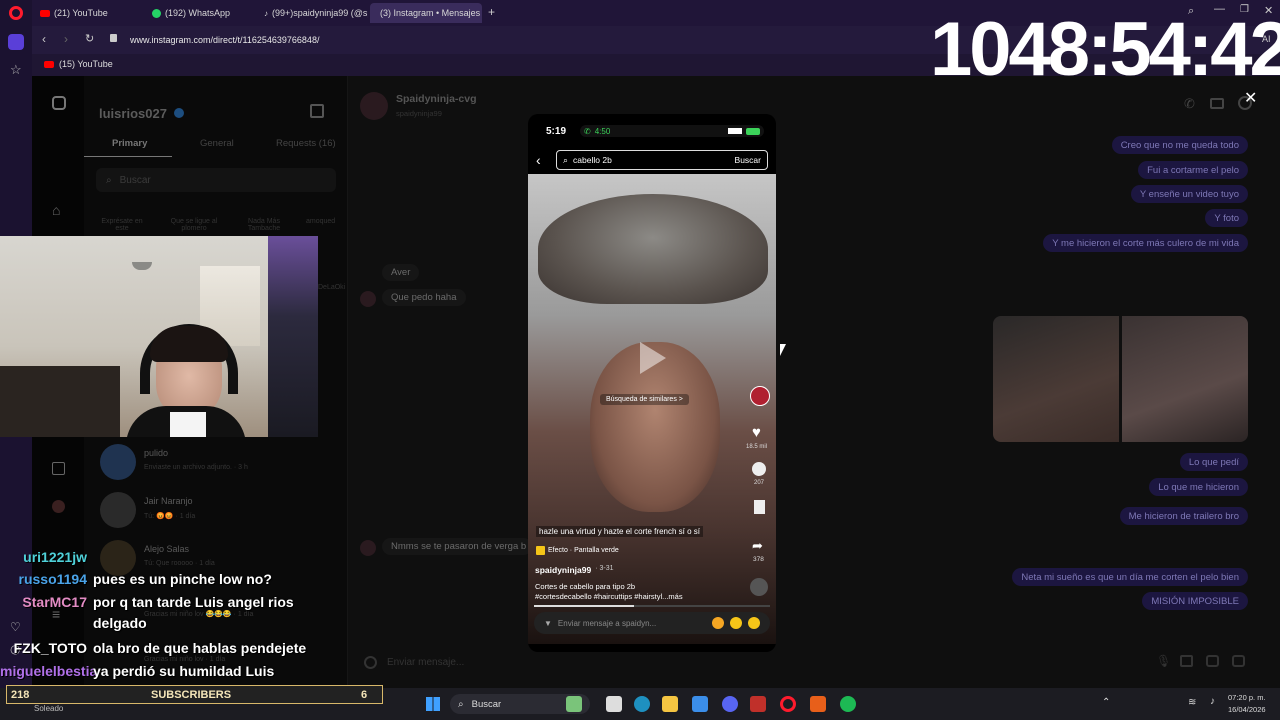 Image resolution: width=1280 pixels, height=720 pixels. I want to click on store-icon, so click(700, 704).